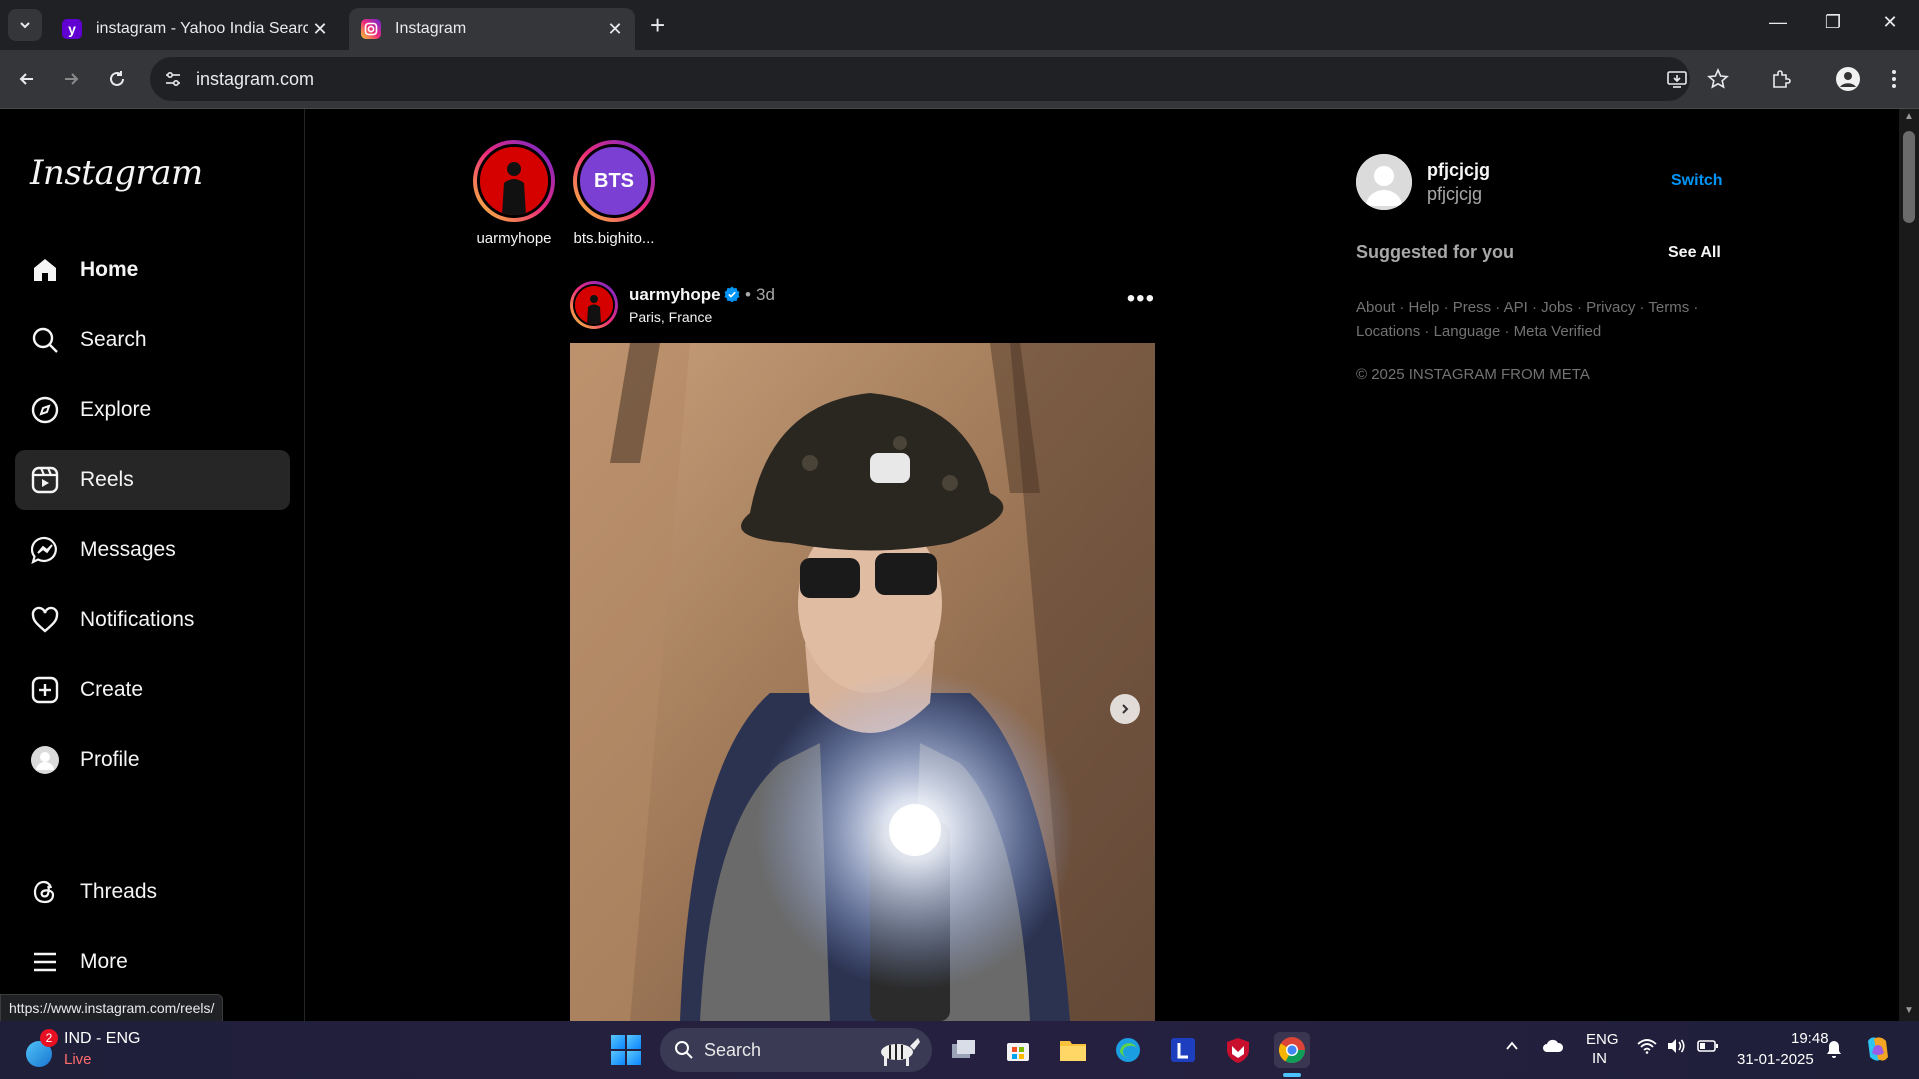  I want to click on footer-link: Language, so click(1467, 331).